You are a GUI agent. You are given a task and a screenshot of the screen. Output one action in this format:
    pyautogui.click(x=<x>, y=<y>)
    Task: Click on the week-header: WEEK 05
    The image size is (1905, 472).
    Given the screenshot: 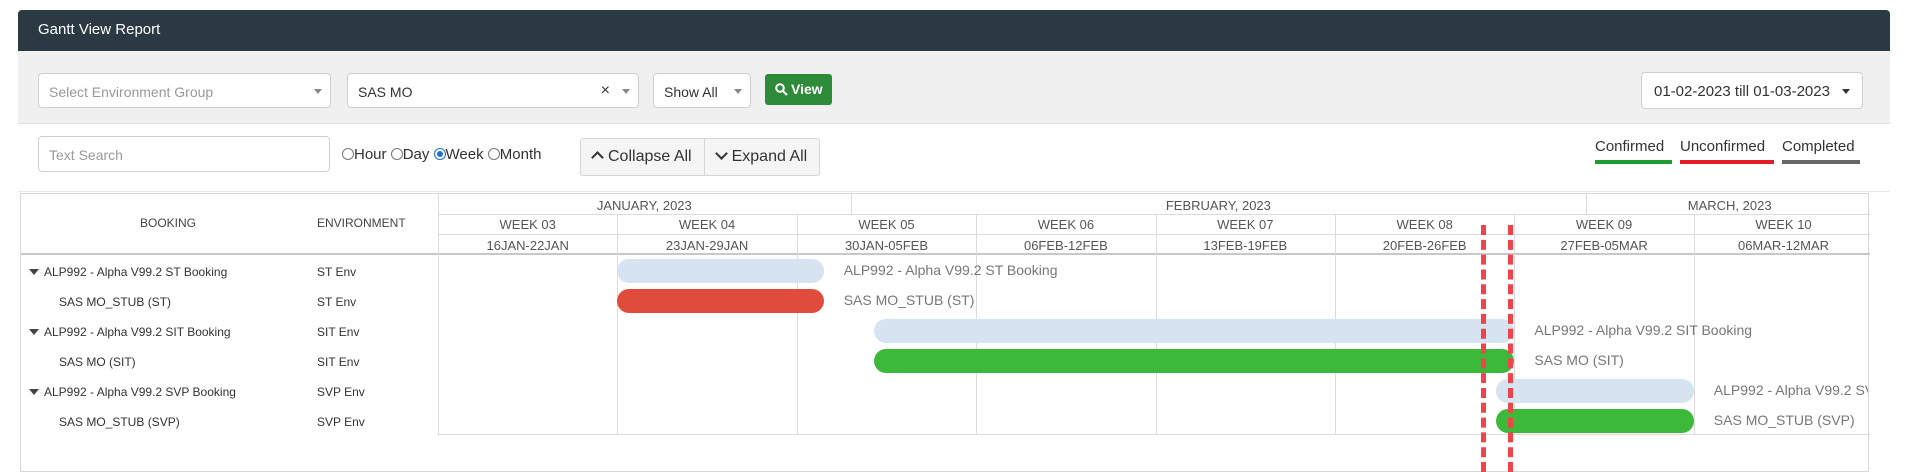 What is the action you would take?
    pyautogui.click(x=886, y=224)
    